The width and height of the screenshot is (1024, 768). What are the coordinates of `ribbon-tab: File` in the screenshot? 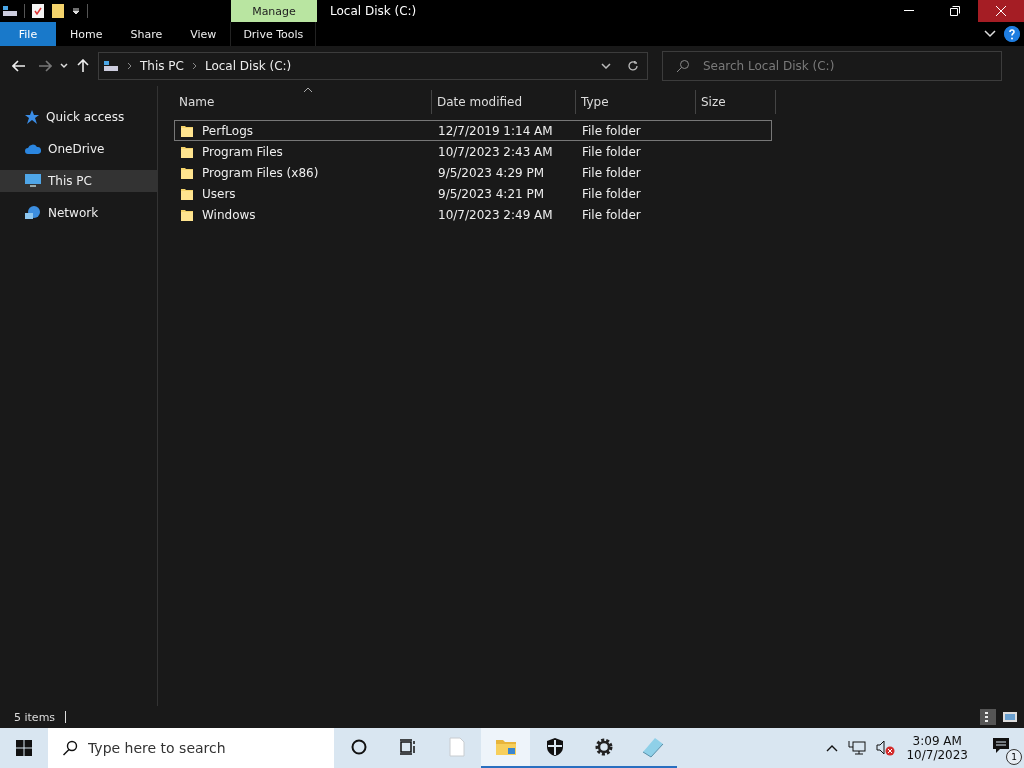 It's located at (28, 34).